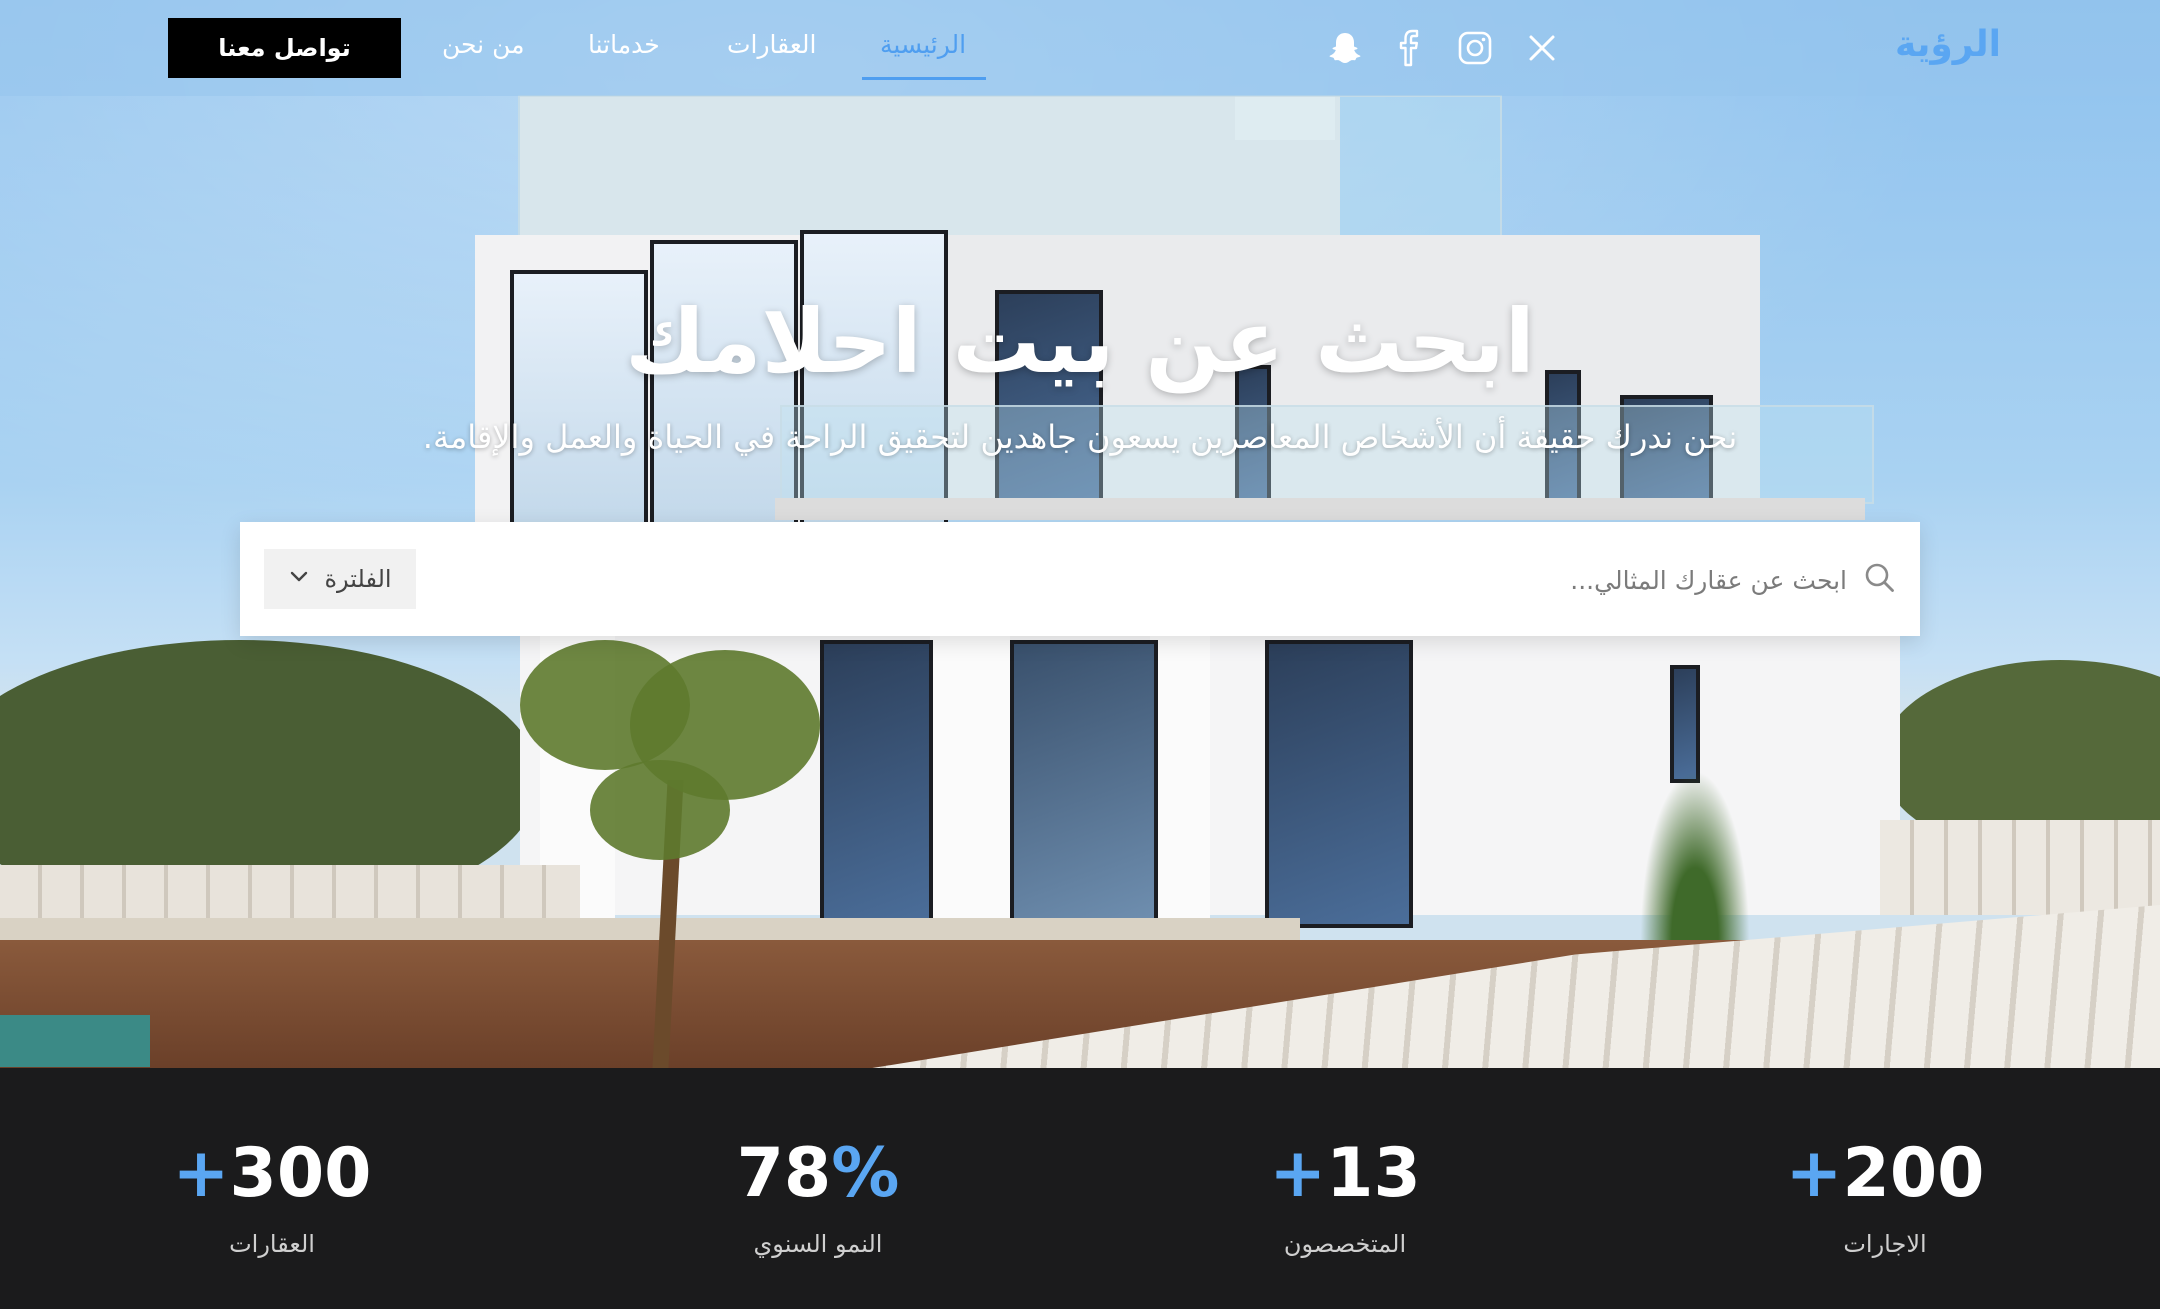  What do you see at coordinates (299, 579) in the screenshot?
I see `chevron-down-icon` at bounding box center [299, 579].